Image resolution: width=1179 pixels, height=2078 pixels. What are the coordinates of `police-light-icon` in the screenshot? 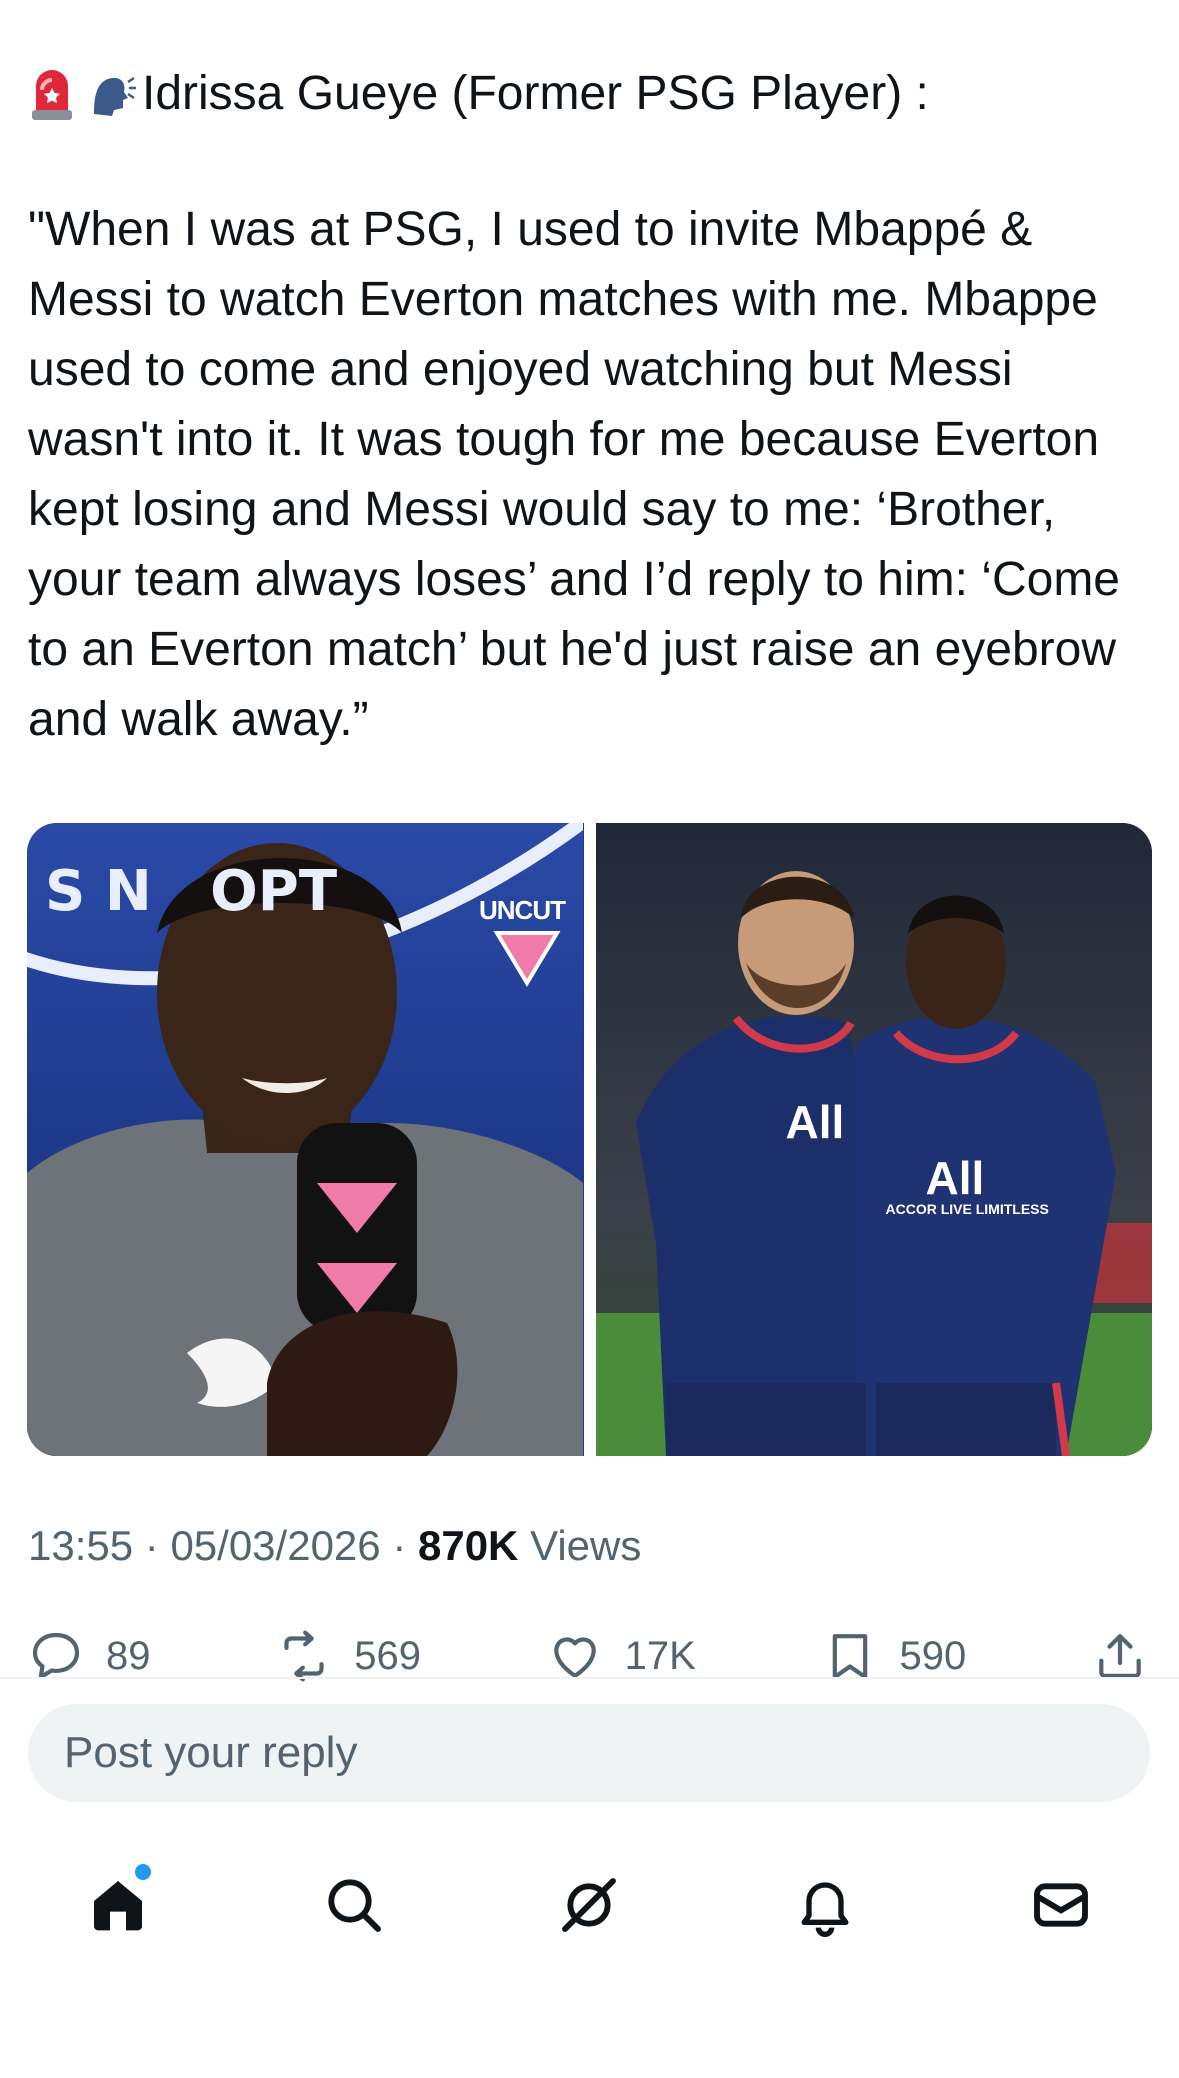 It's located at (52, 93).